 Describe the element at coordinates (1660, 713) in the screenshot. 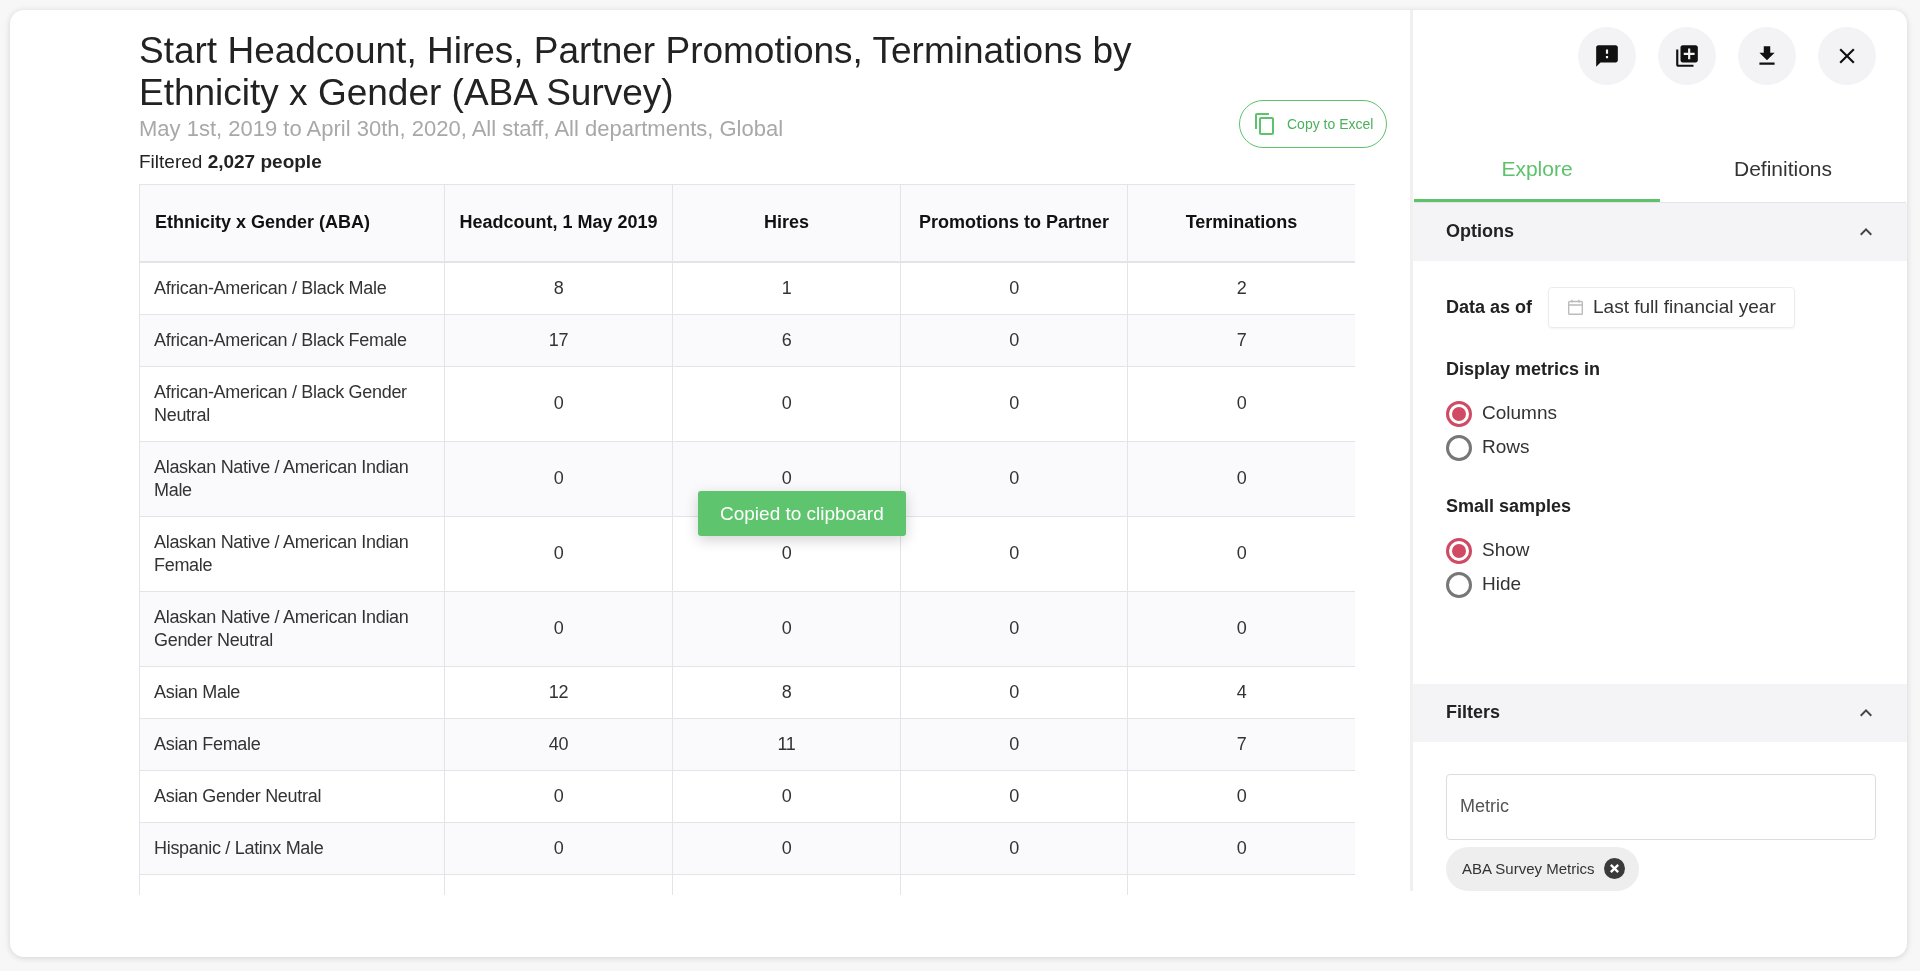

I see `filters-header: Filters` at that location.